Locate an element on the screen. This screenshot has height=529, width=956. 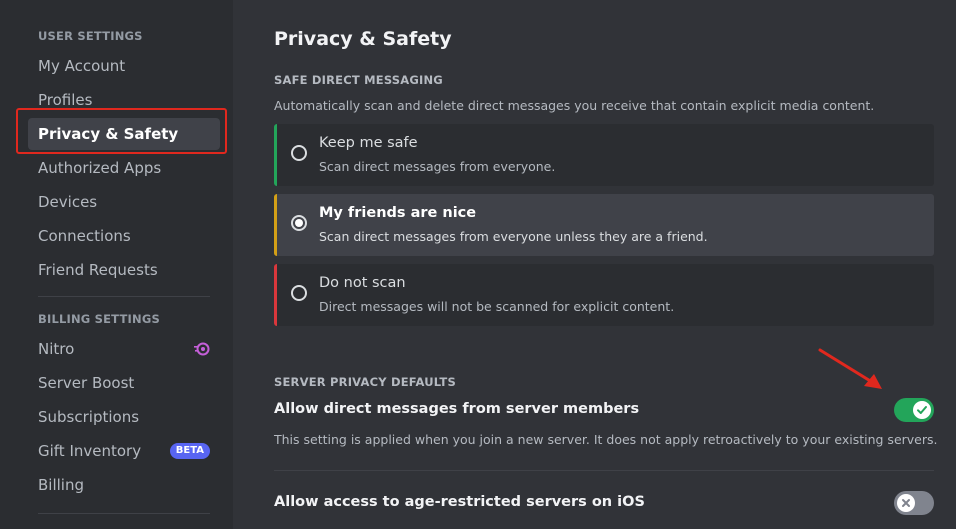
user-settings-header: User Settings is located at coordinates (90, 36).